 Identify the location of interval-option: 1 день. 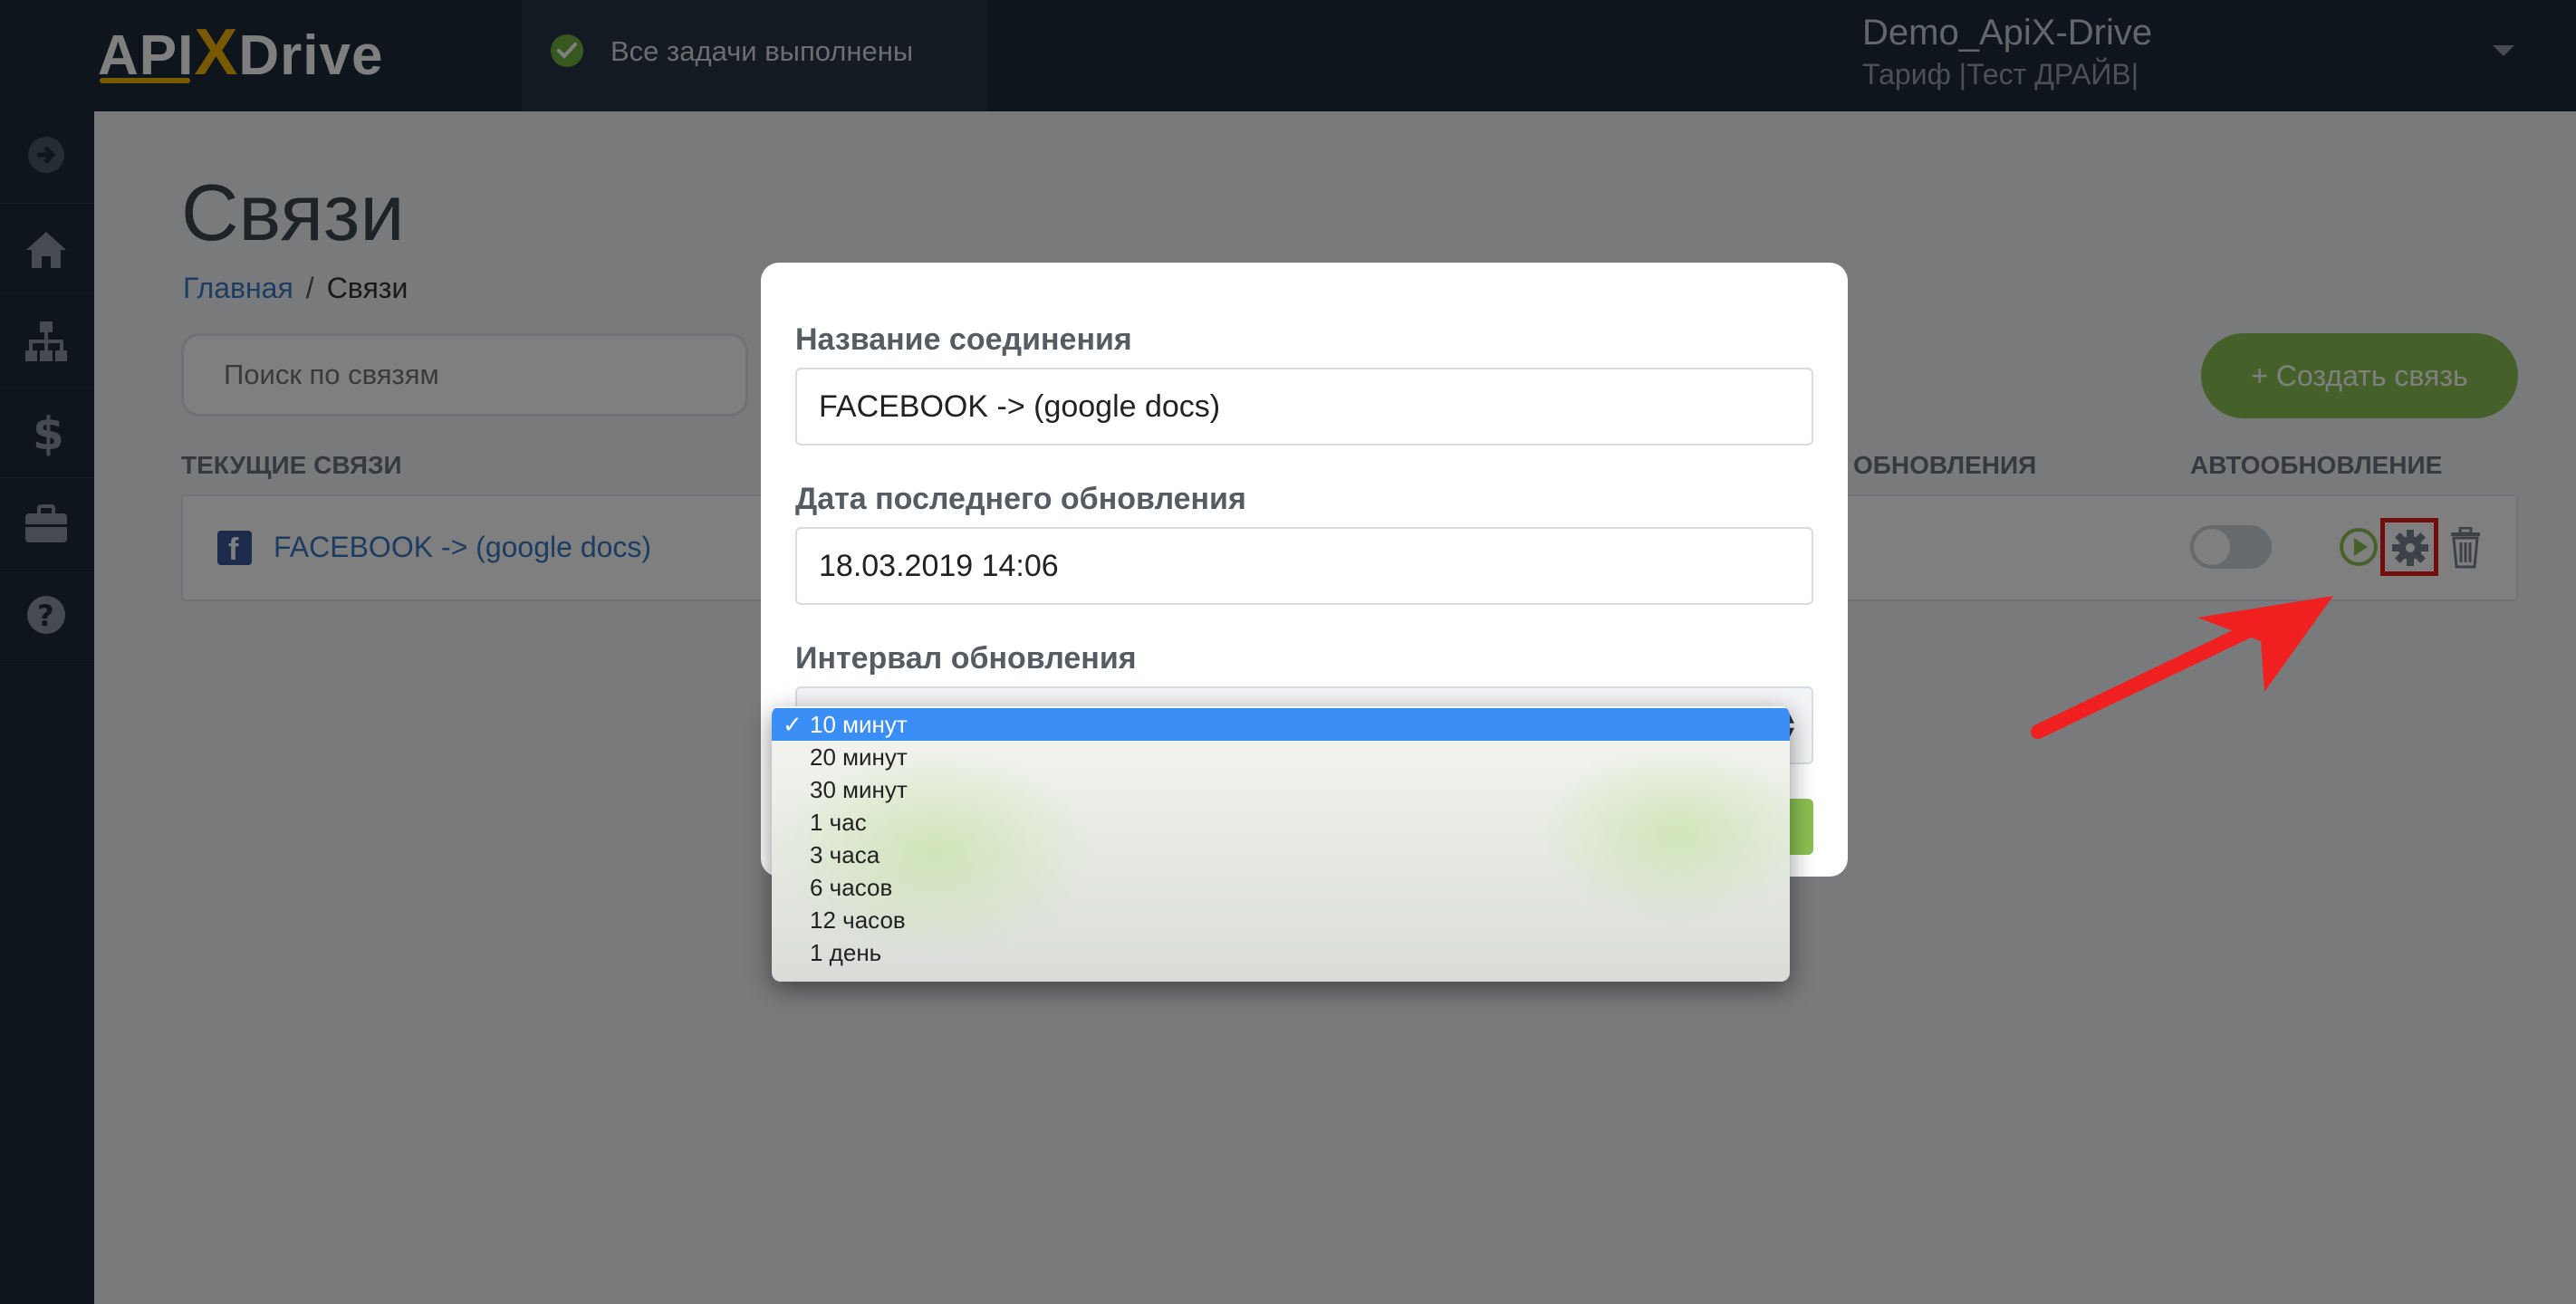
(1281, 953).